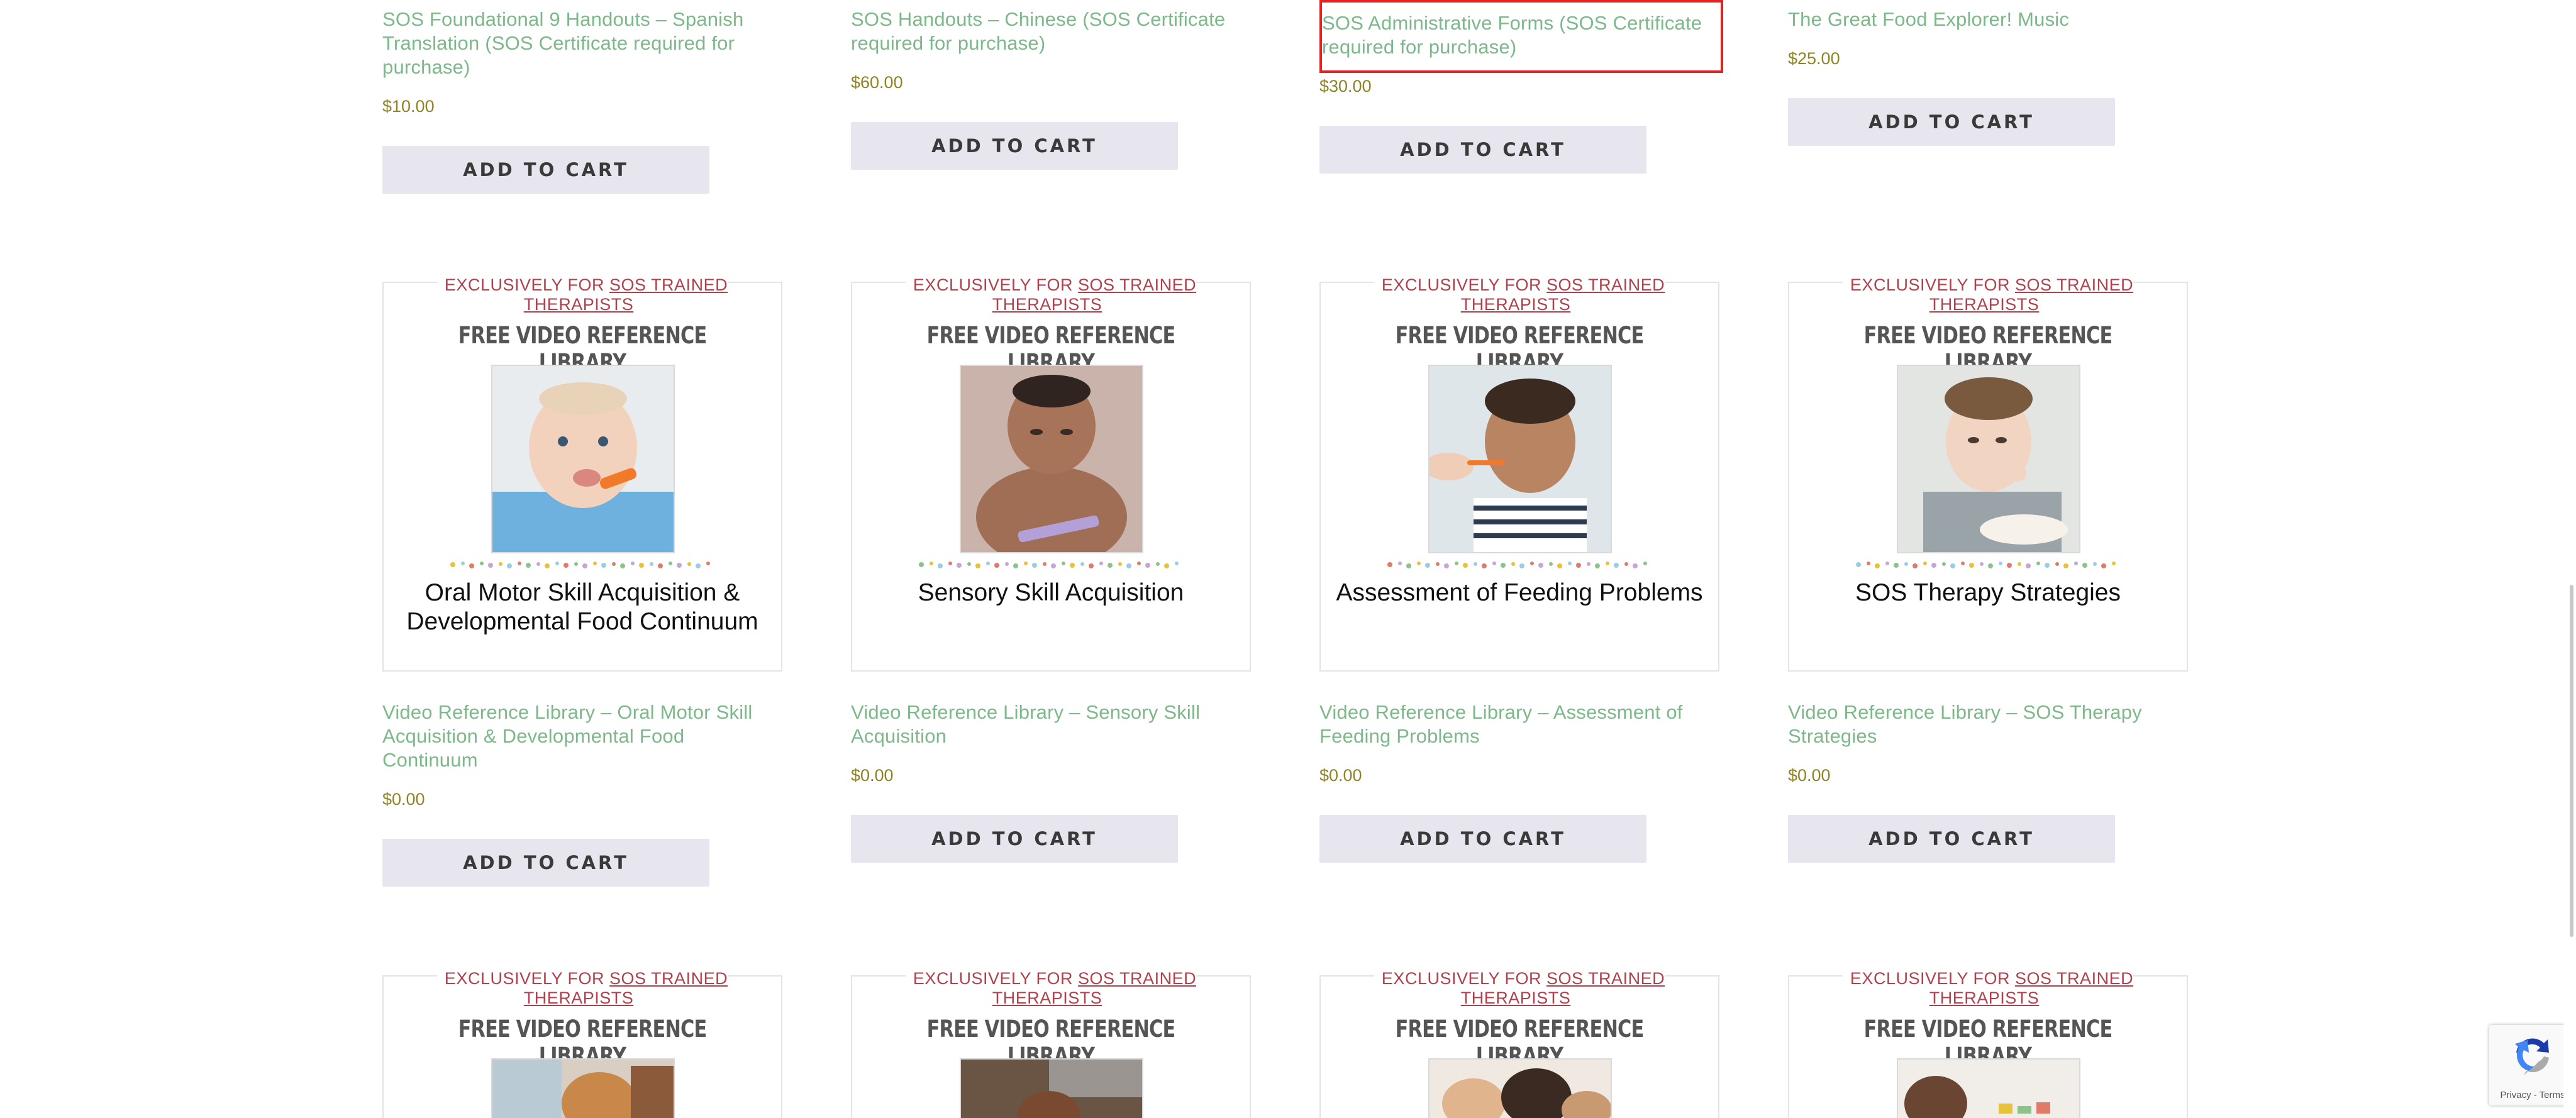  I want to click on therapist-child-photo, so click(583, 1088).